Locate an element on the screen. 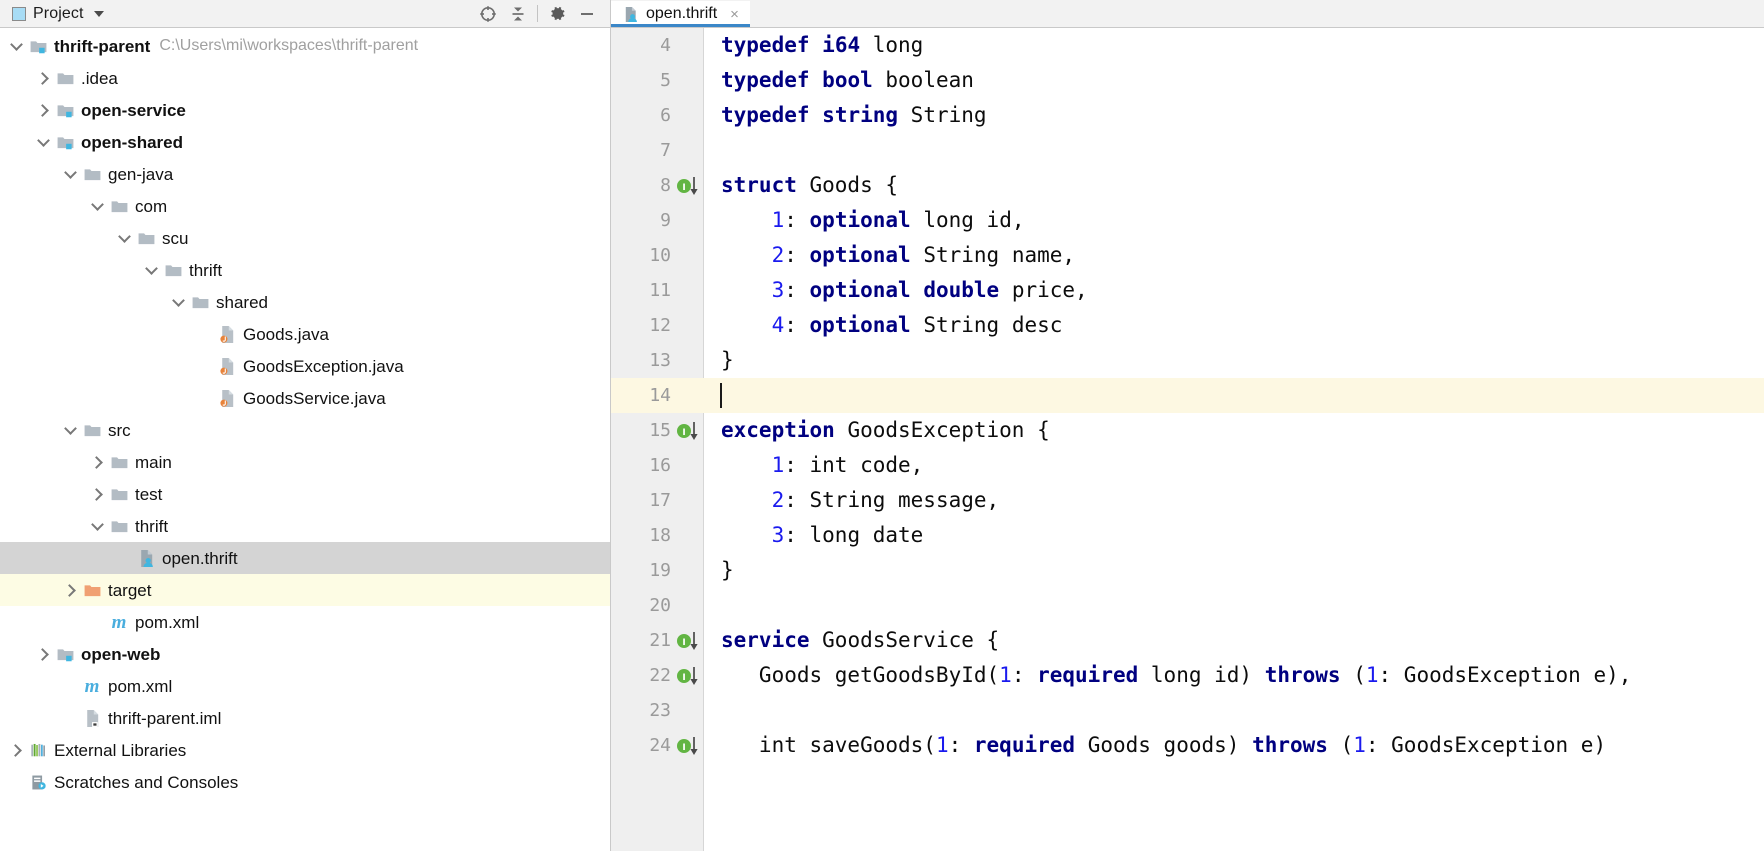 This screenshot has height=851, width=1764. locate-icon is located at coordinates (488, 13).